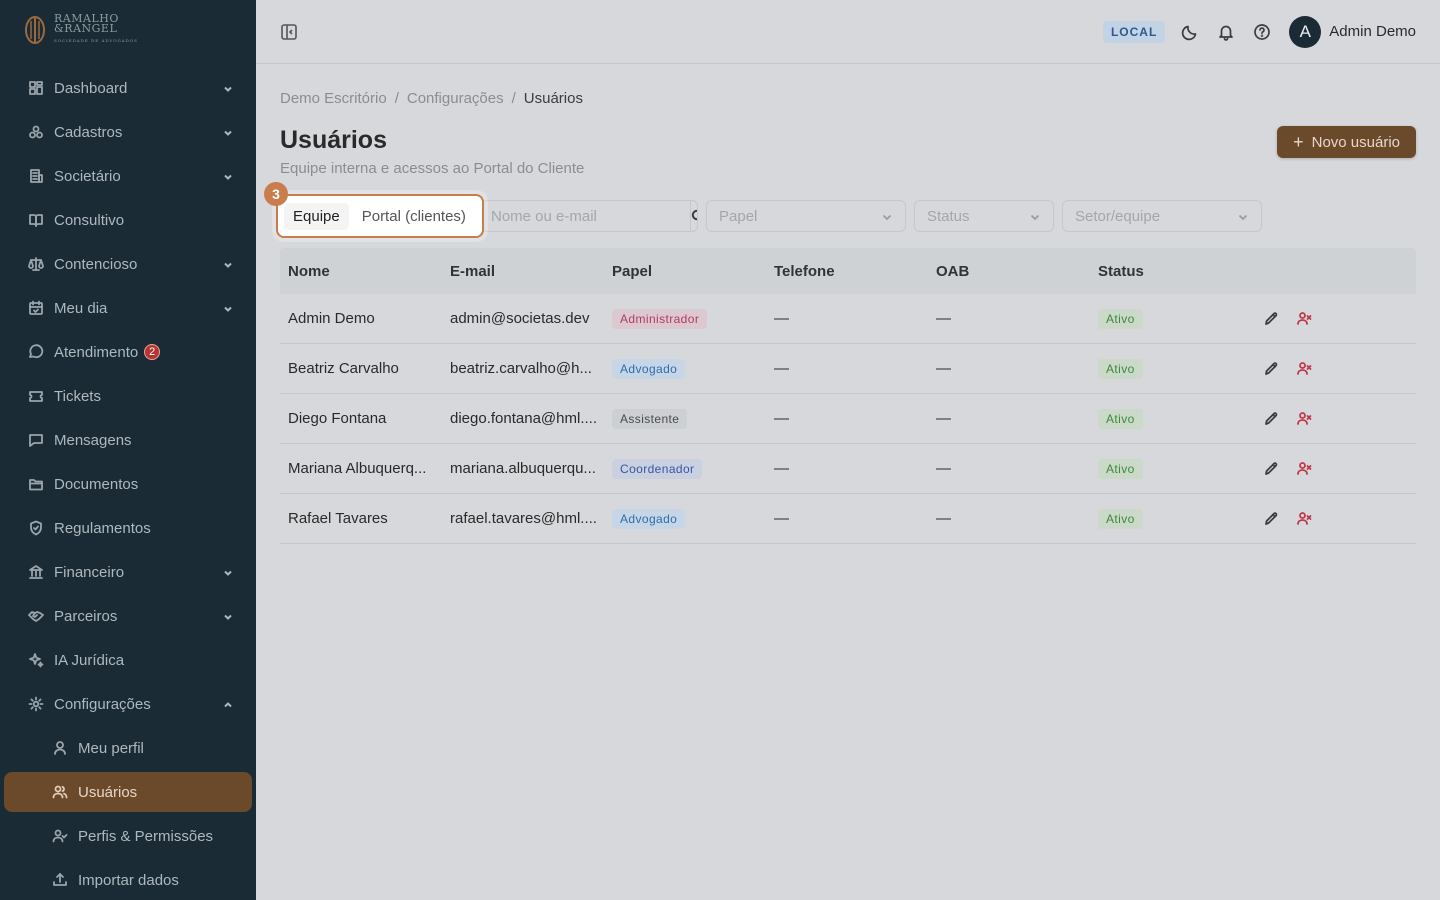 This screenshot has height=900, width=1440. I want to click on sidebar-item-financeiro: Financeiro, so click(128, 572).